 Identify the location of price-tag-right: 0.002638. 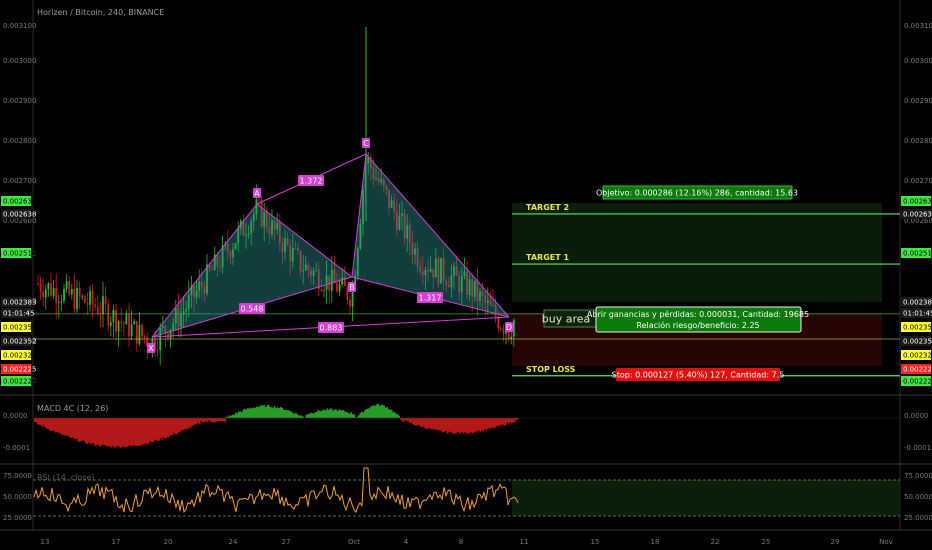
(917, 215).